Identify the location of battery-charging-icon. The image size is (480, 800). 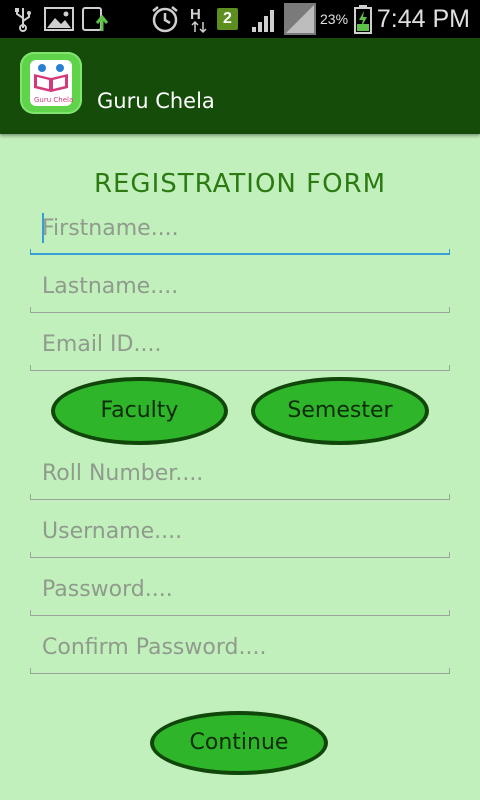
(363, 19).